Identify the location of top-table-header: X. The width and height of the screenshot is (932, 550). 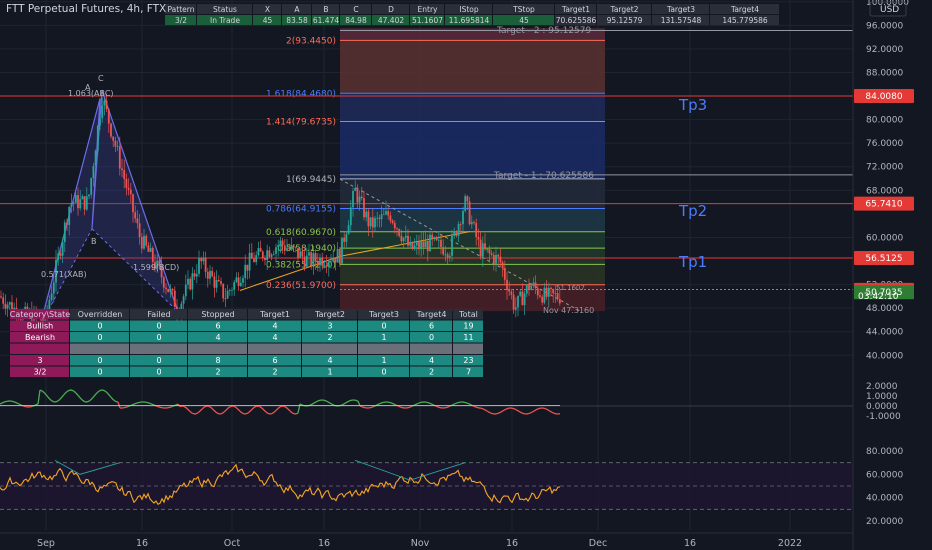
(267, 9).